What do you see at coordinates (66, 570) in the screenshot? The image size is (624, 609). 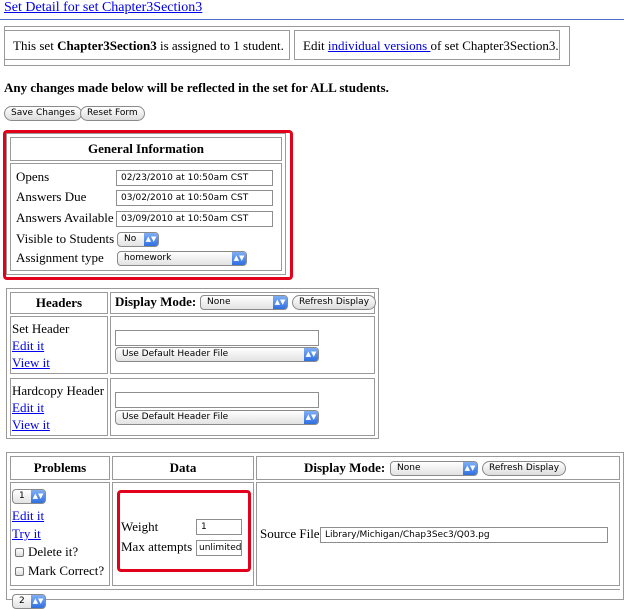 I see `mark-correct-label: Mark Correct?` at bounding box center [66, 570].